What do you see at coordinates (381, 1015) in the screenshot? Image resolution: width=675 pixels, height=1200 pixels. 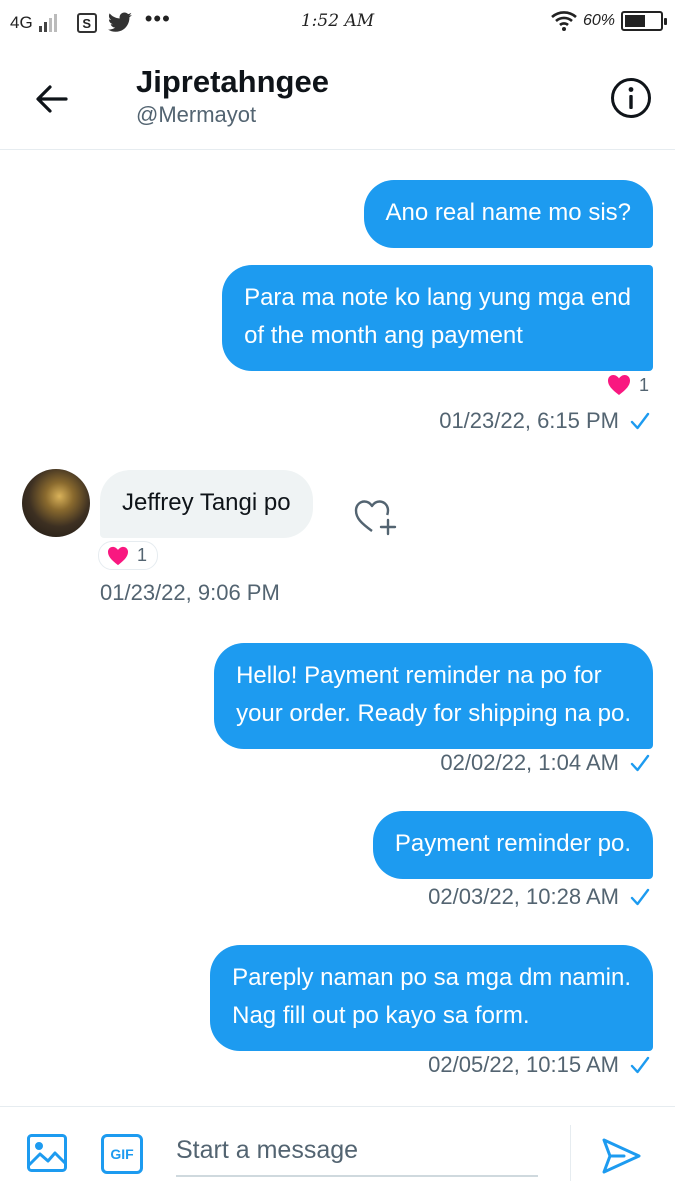 I see `message-text-line: Nag fill out po kayo sa form.` at bounding box center [381, 1015].